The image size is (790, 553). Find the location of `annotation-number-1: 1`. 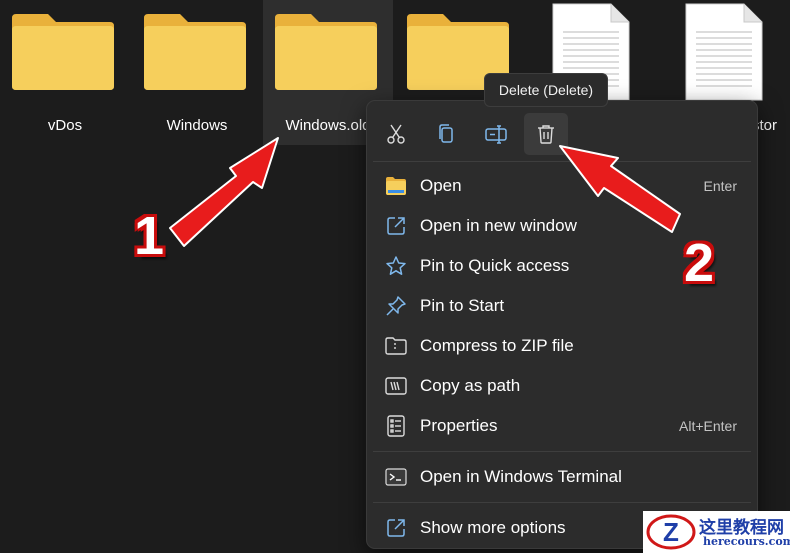

annotation-number-1: 1 is located at coordinates (149, 236).